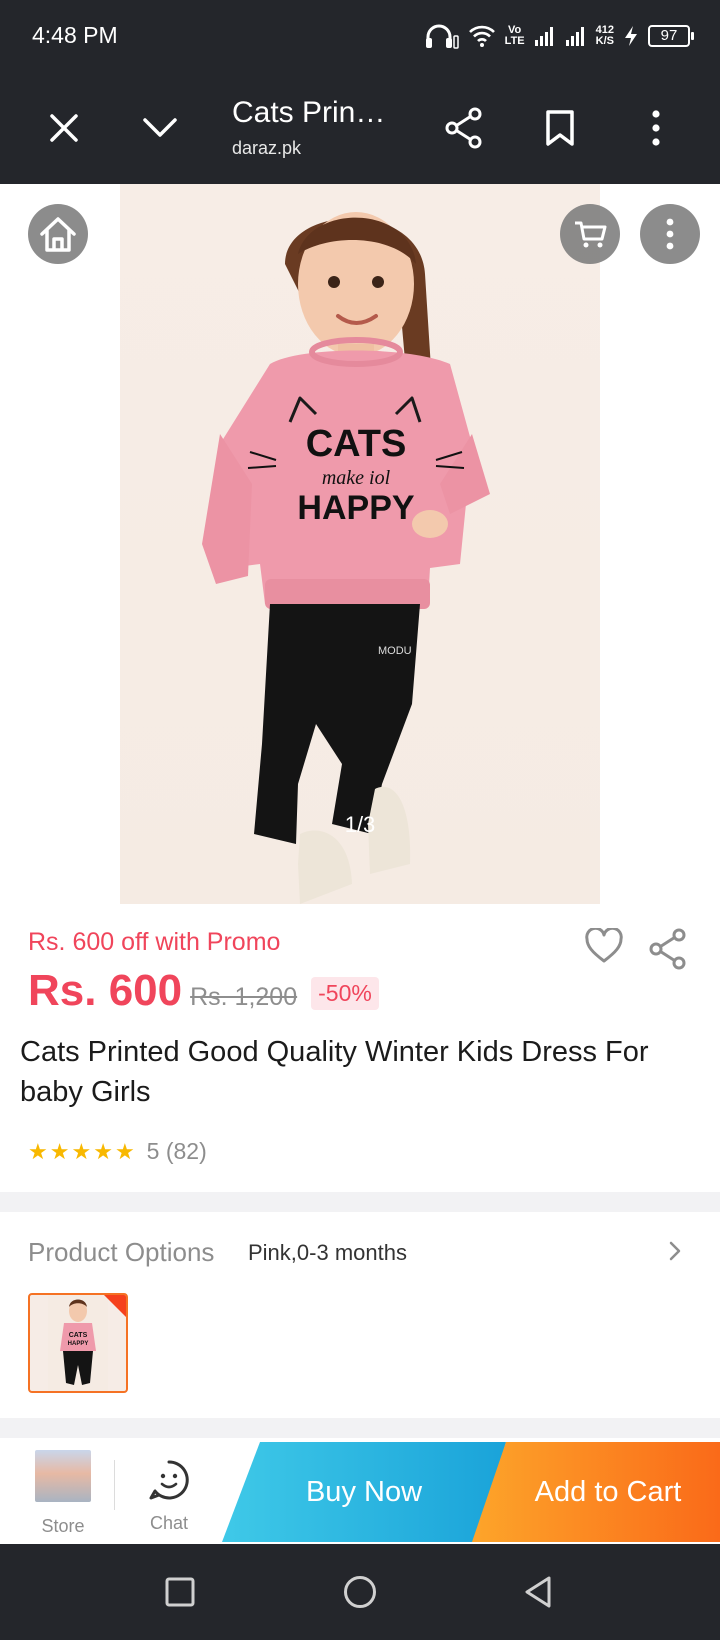 Image resolution: width=720 pixels, height=1640 pixels. What do you see at coordinates (63, 1476) in the screenshot?
I see `store-avatar` at bounding box center [63, 1476].